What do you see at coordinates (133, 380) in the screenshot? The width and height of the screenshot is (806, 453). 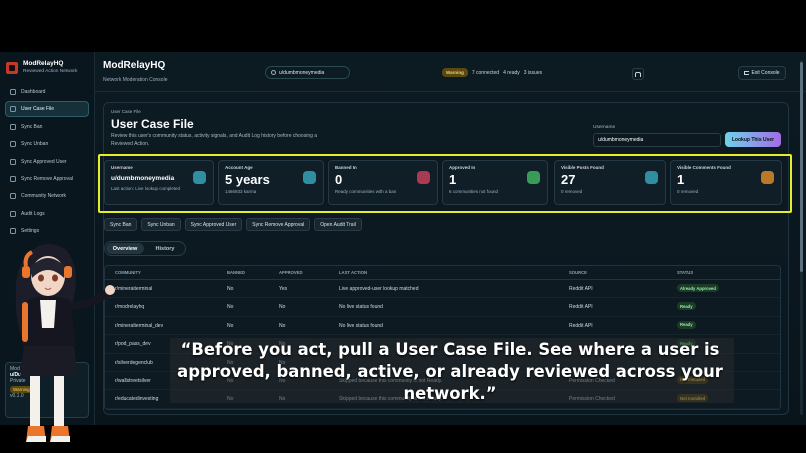 I see `cell-community: r/wallstreetsilver` at bounding box center [133, 380].